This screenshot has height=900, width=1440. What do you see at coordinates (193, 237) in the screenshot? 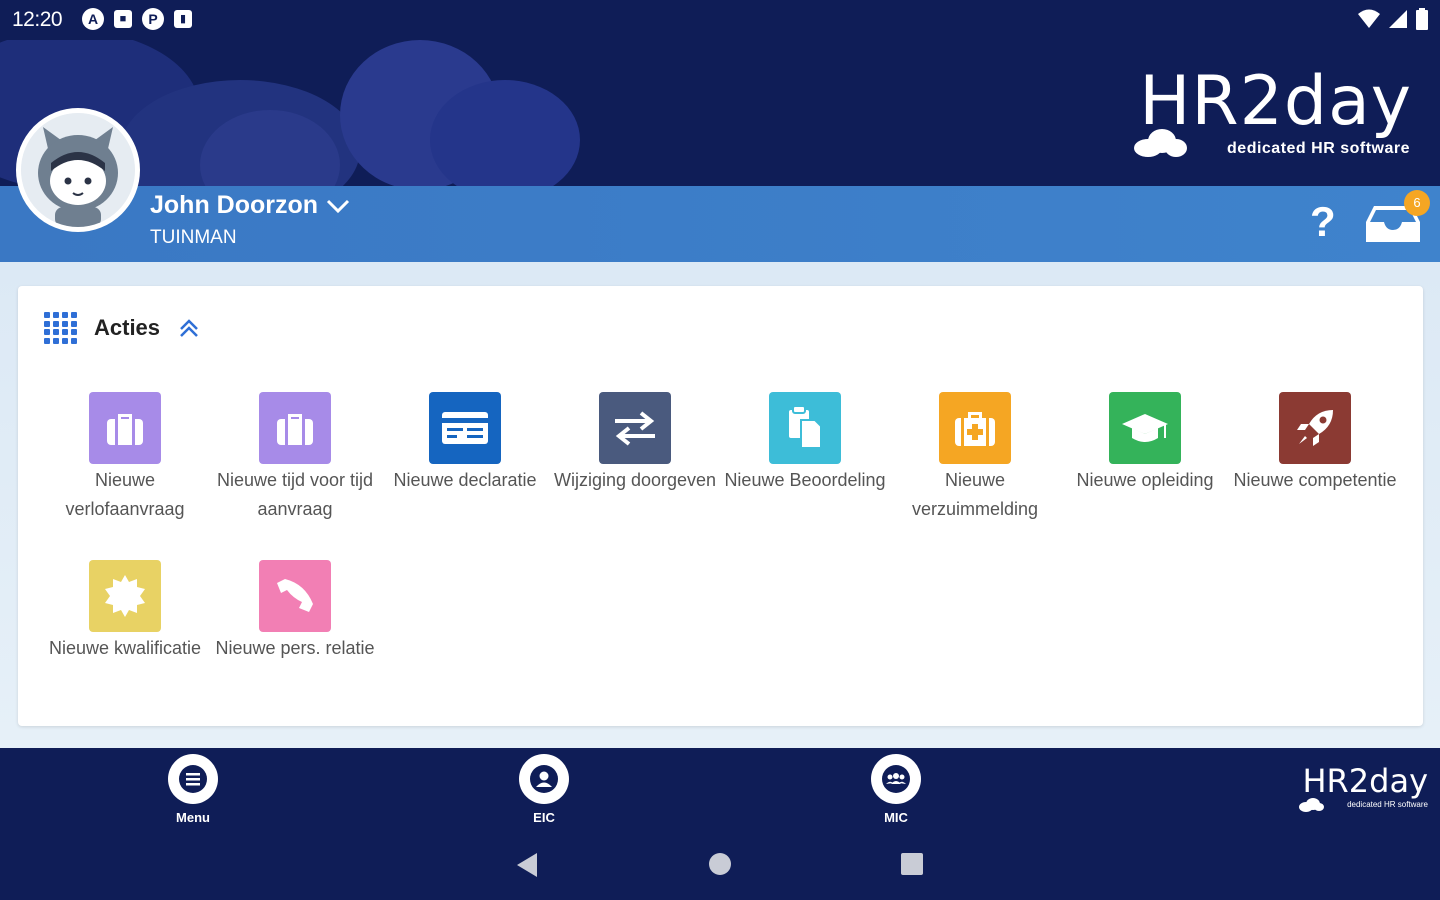
I see `user-role: TUINMAN` at bounding box center [193, 237].